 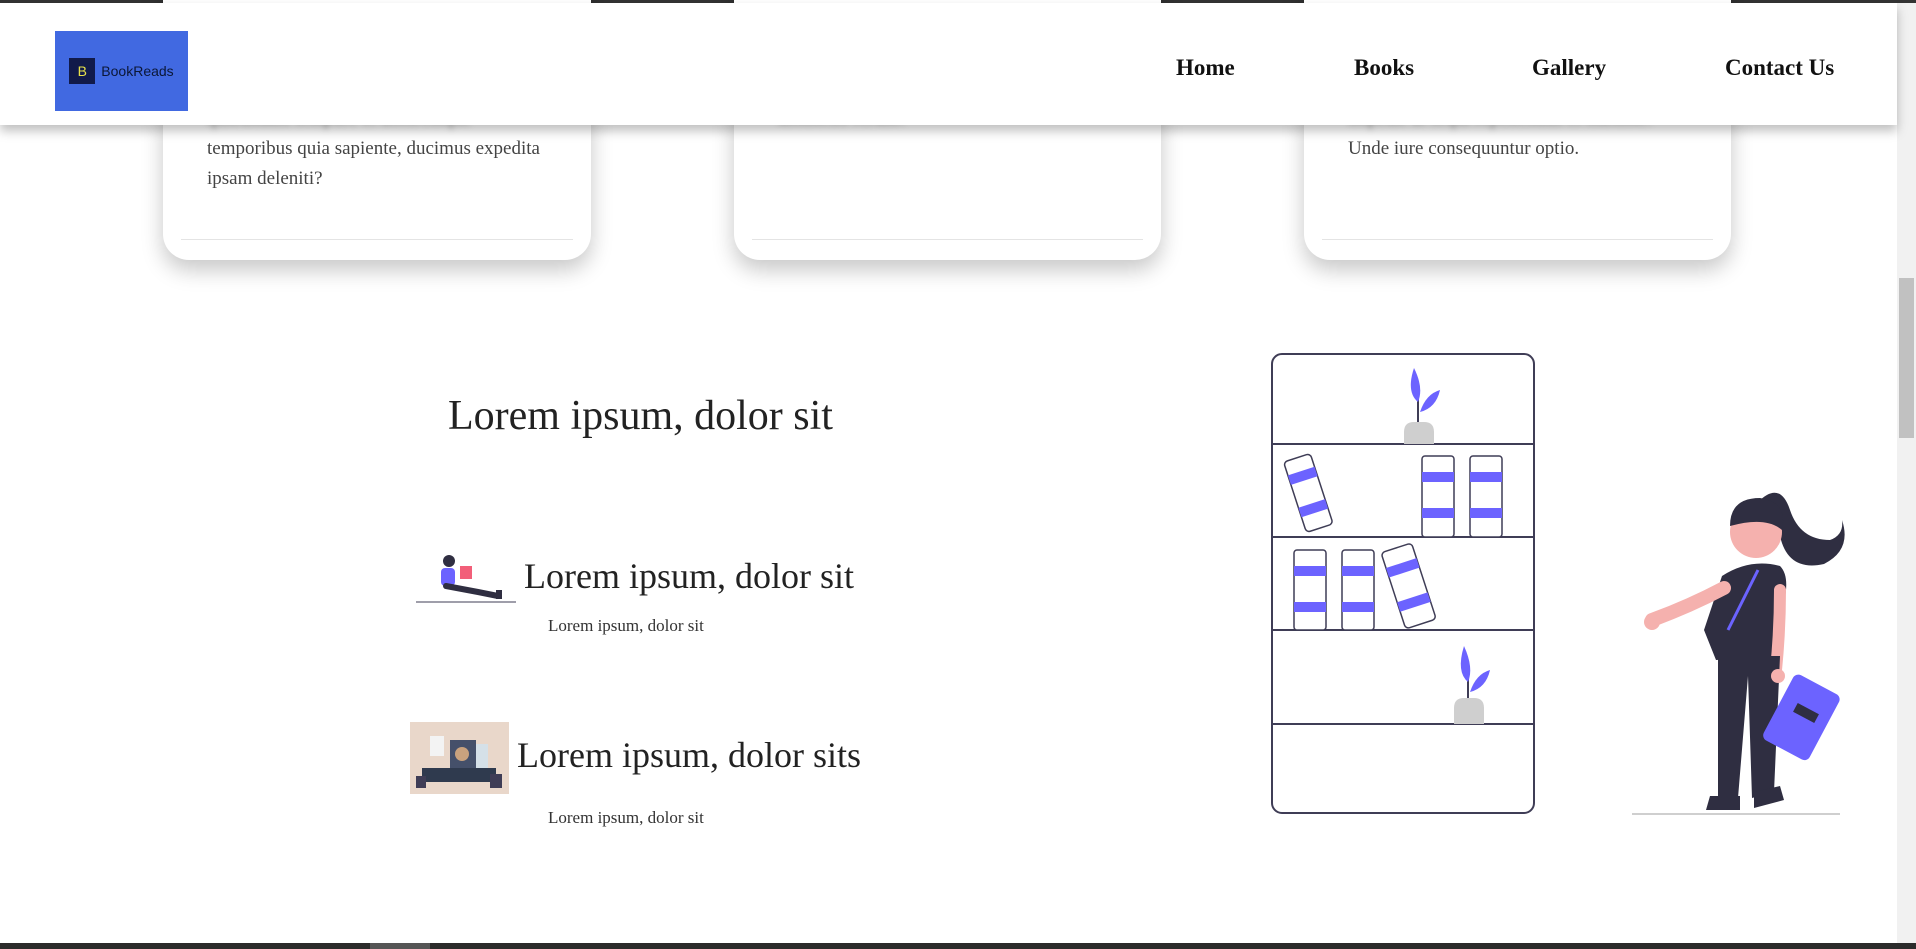 I want to click on feature-1-subtitle: Lorem ipsum, dolor sit, so click(x=626, y=625).